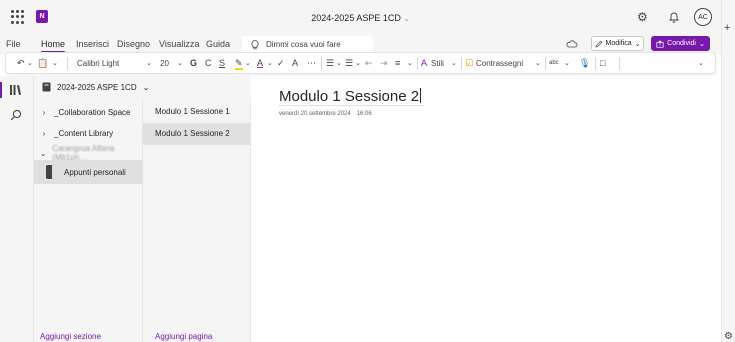 This screenshot has height=342, width=735. Describe the element at coordinates (16, 116) in the screenshot. I see `search-icon` at that location.